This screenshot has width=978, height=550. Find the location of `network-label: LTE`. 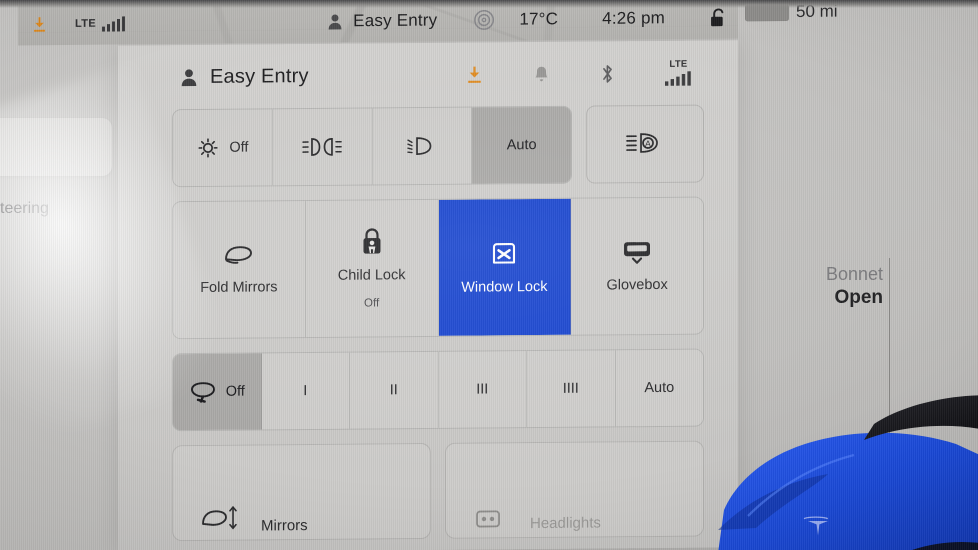

network-label: LTE is located at coordinates (86, 23).